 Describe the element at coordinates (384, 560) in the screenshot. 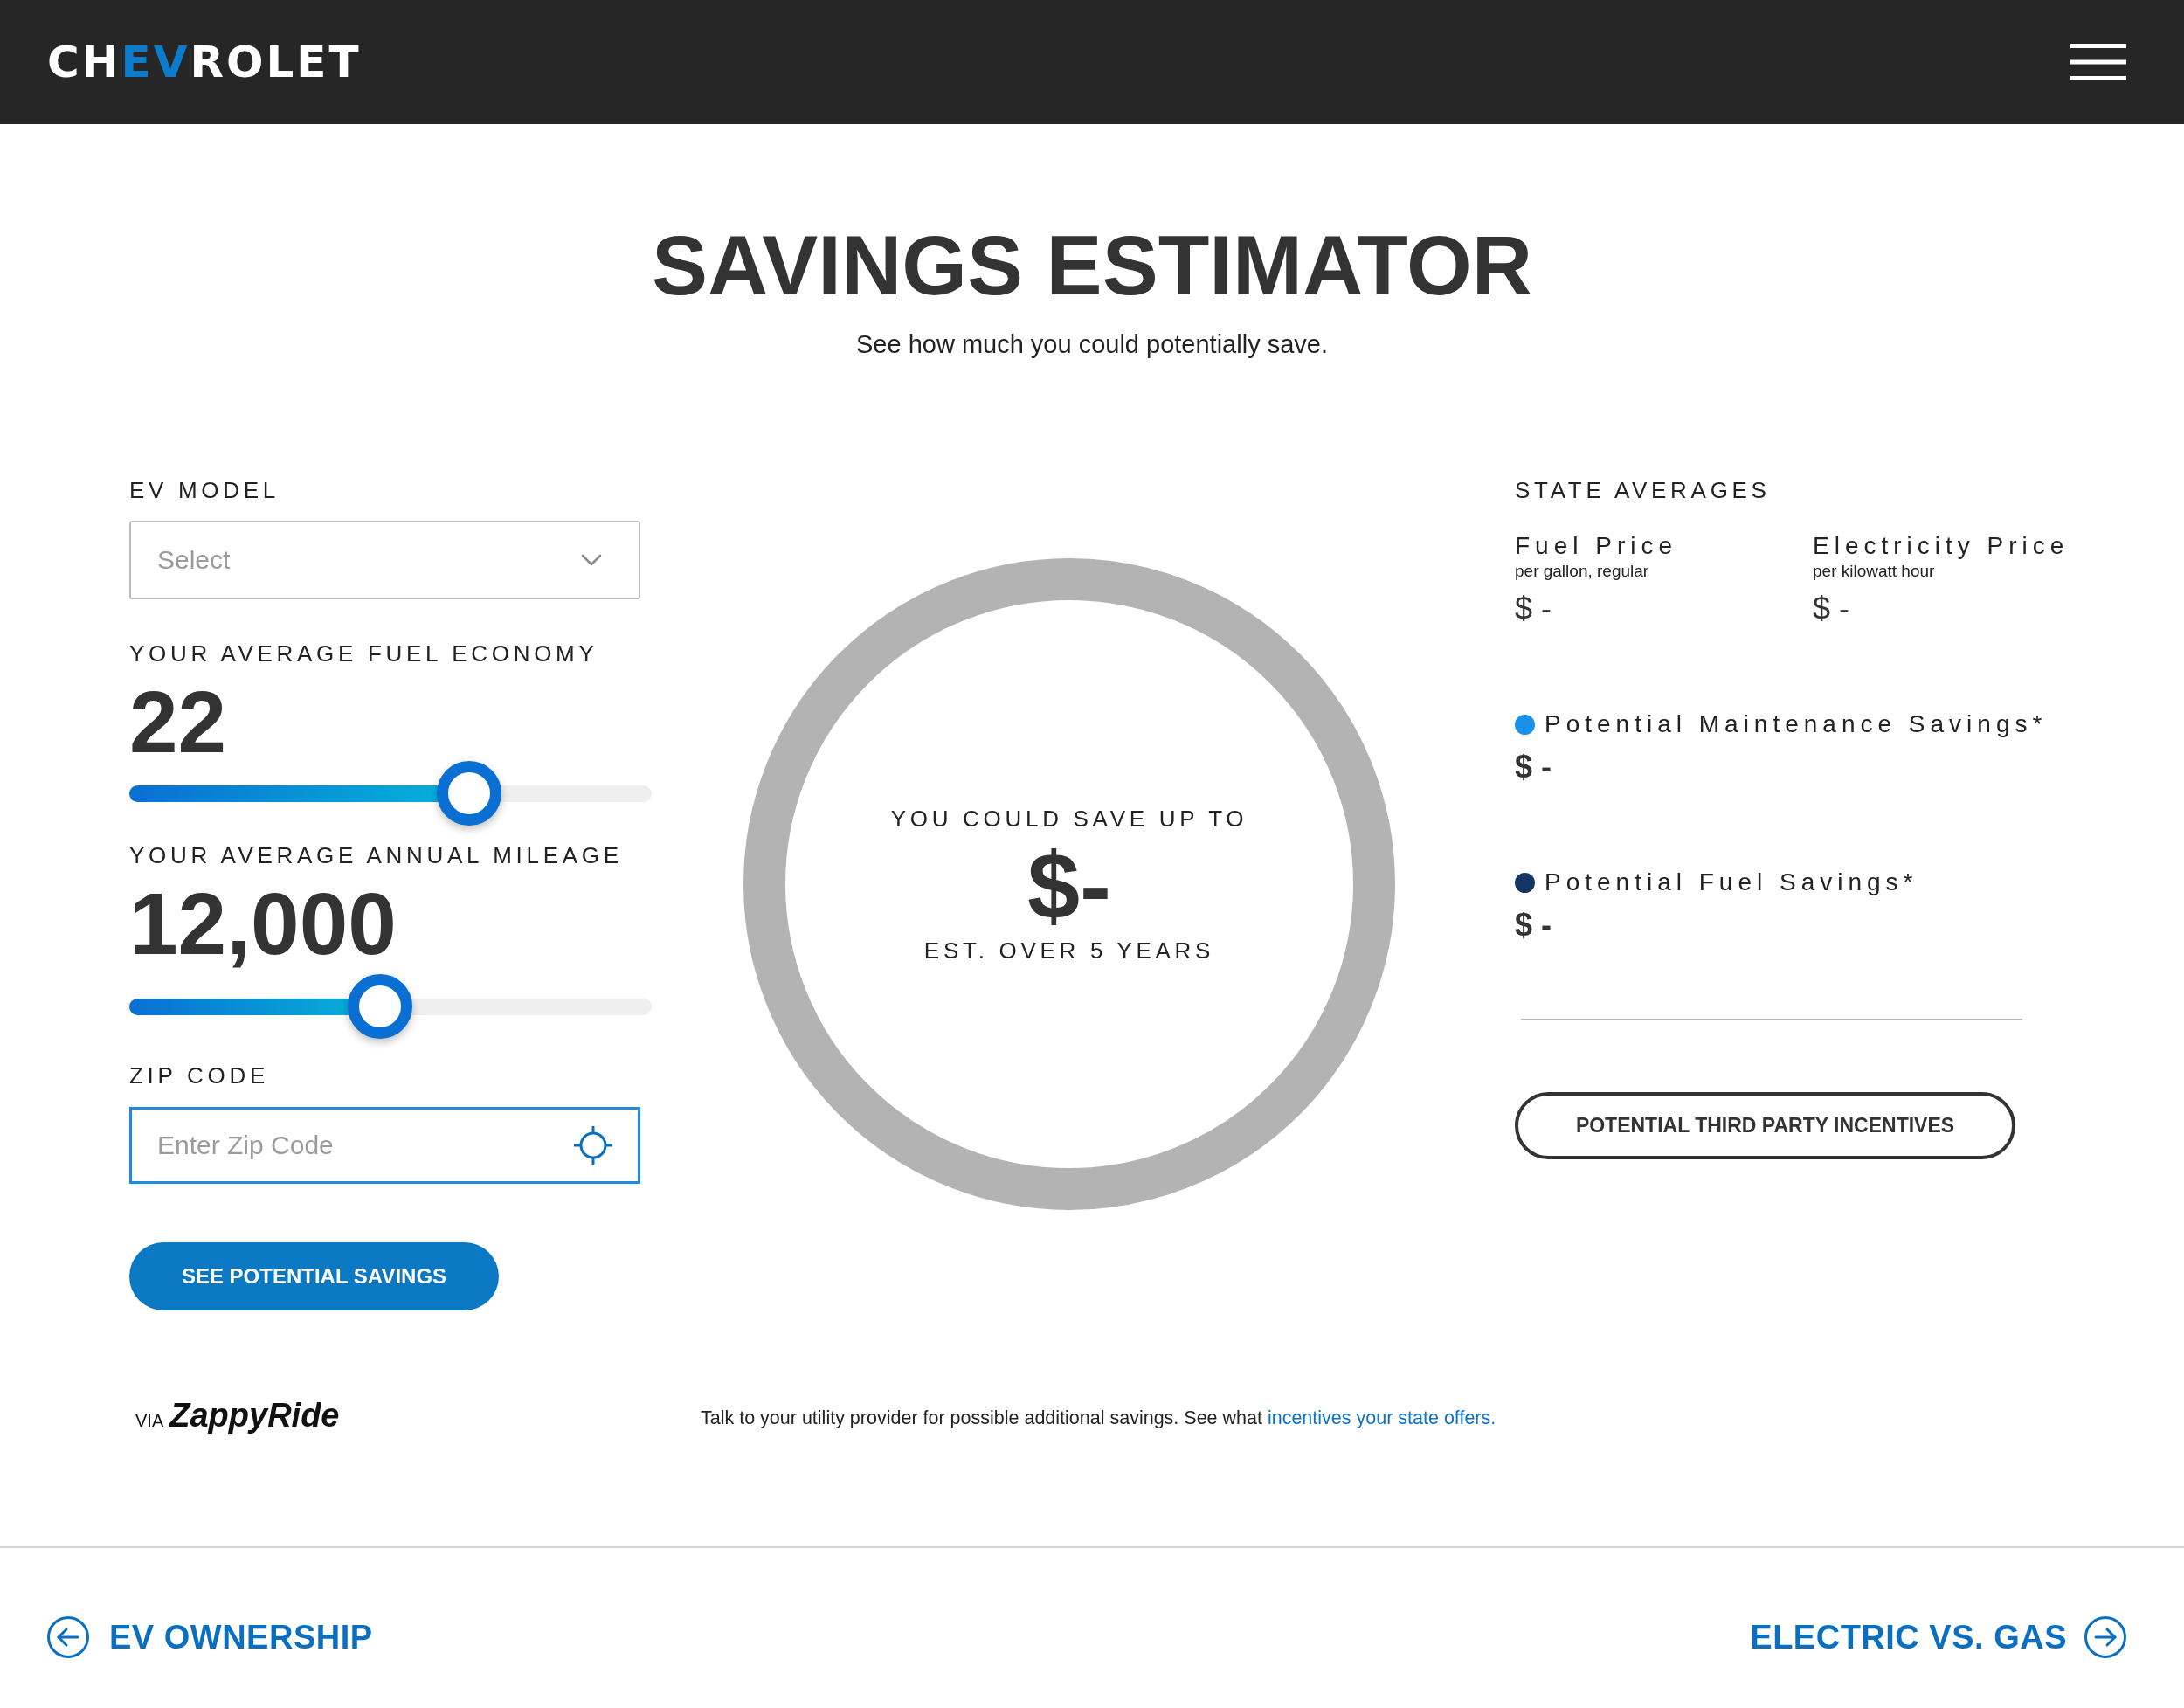

I see `ev-model-select: Select` at that location.